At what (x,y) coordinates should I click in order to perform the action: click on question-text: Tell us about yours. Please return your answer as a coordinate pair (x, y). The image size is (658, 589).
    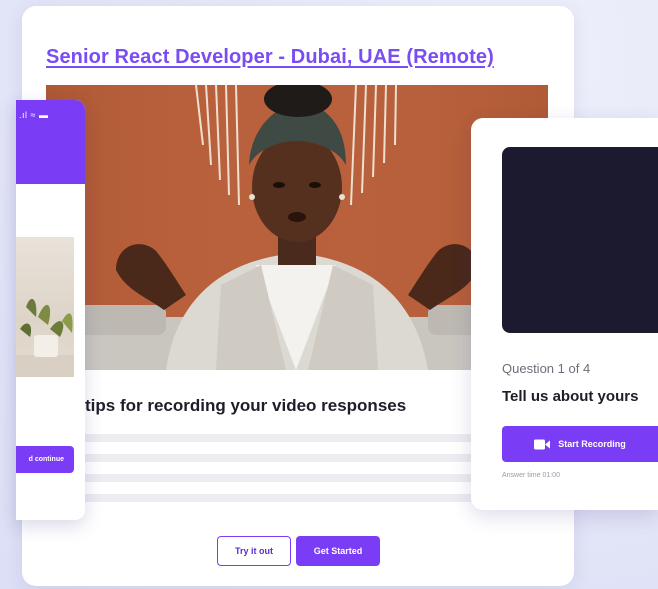
    Looking at the image, I should click on (570, 396).